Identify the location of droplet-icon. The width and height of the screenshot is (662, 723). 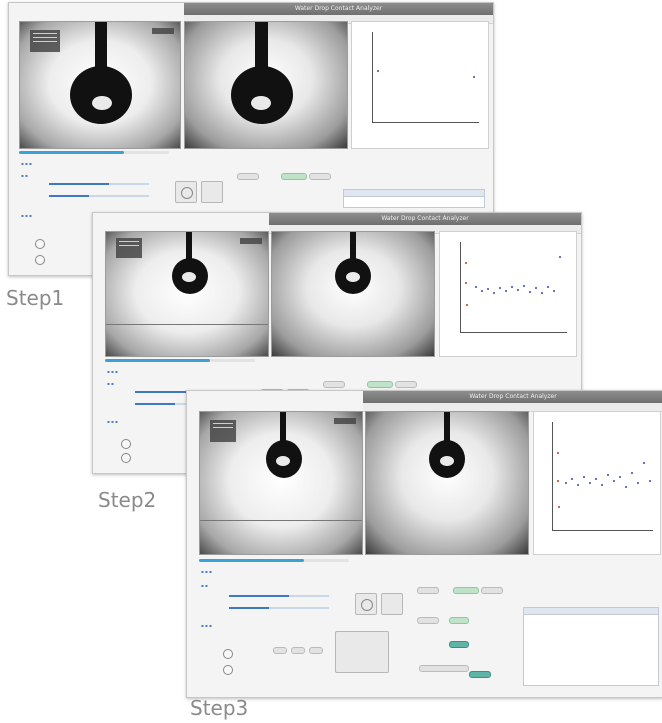
(101, 95).